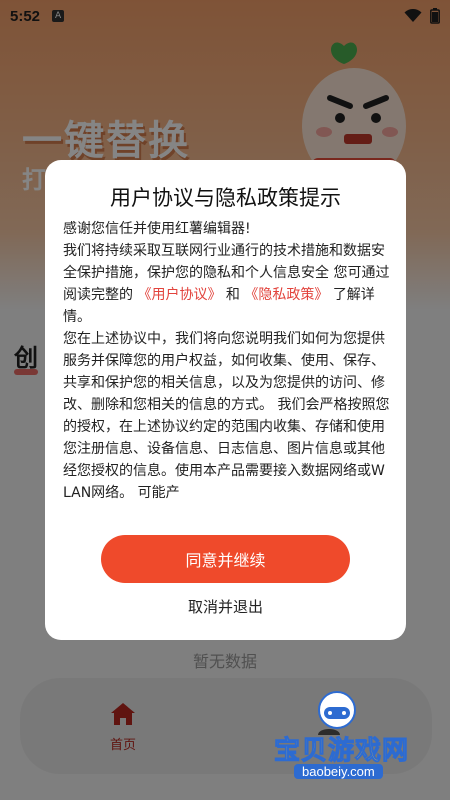 Image resolution: width=450 pixels, height=800 pixels. What do you see at coordinates (338, 771) in the screenshot?
I see `watermark-url: baobeiy.com` at bounding box center [338, 771].